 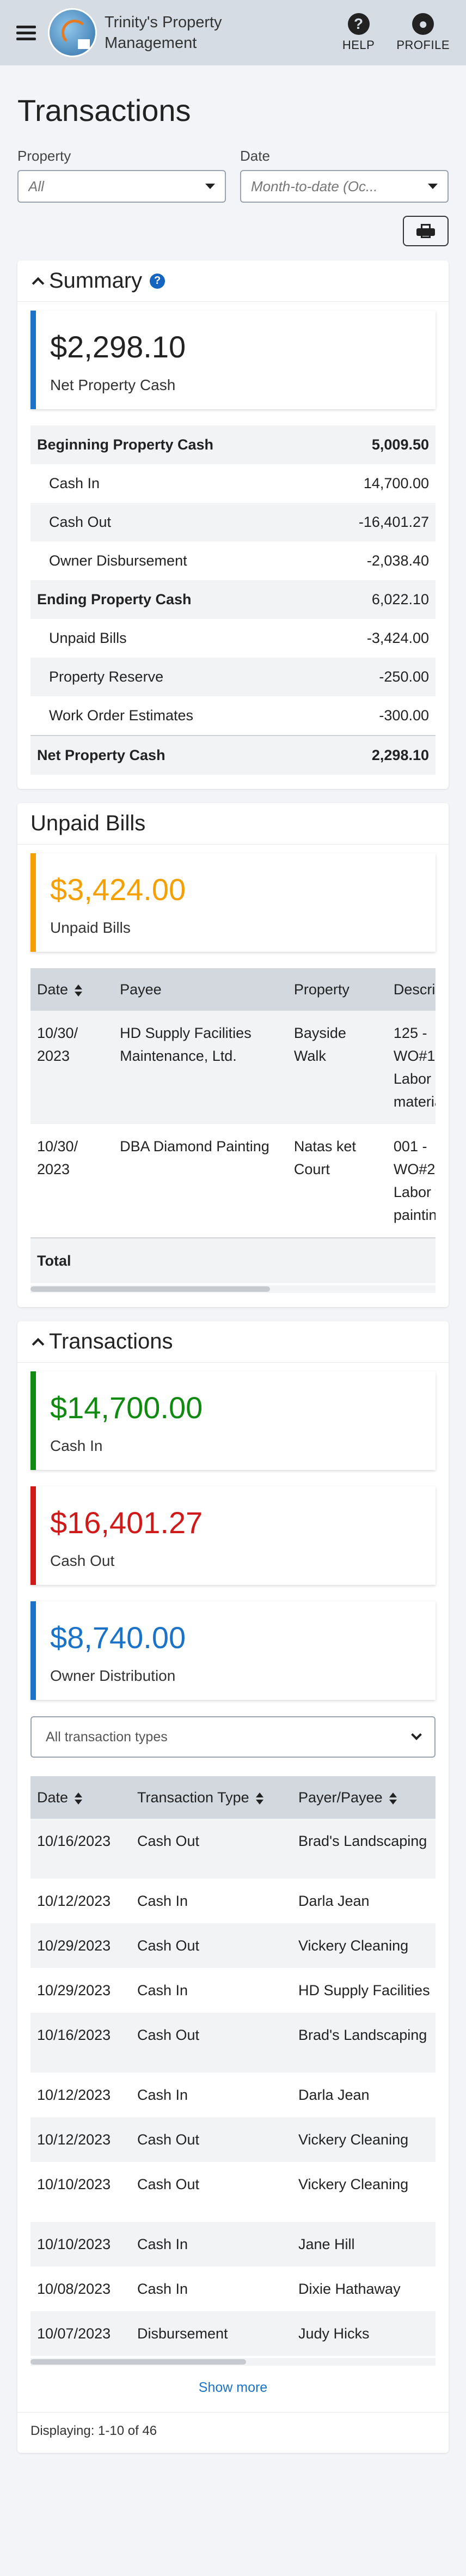 What do you see at coordinates (233, 281) in the screenshot?
I see `summary-header: Summary ?` at bounding box center [233, 281].